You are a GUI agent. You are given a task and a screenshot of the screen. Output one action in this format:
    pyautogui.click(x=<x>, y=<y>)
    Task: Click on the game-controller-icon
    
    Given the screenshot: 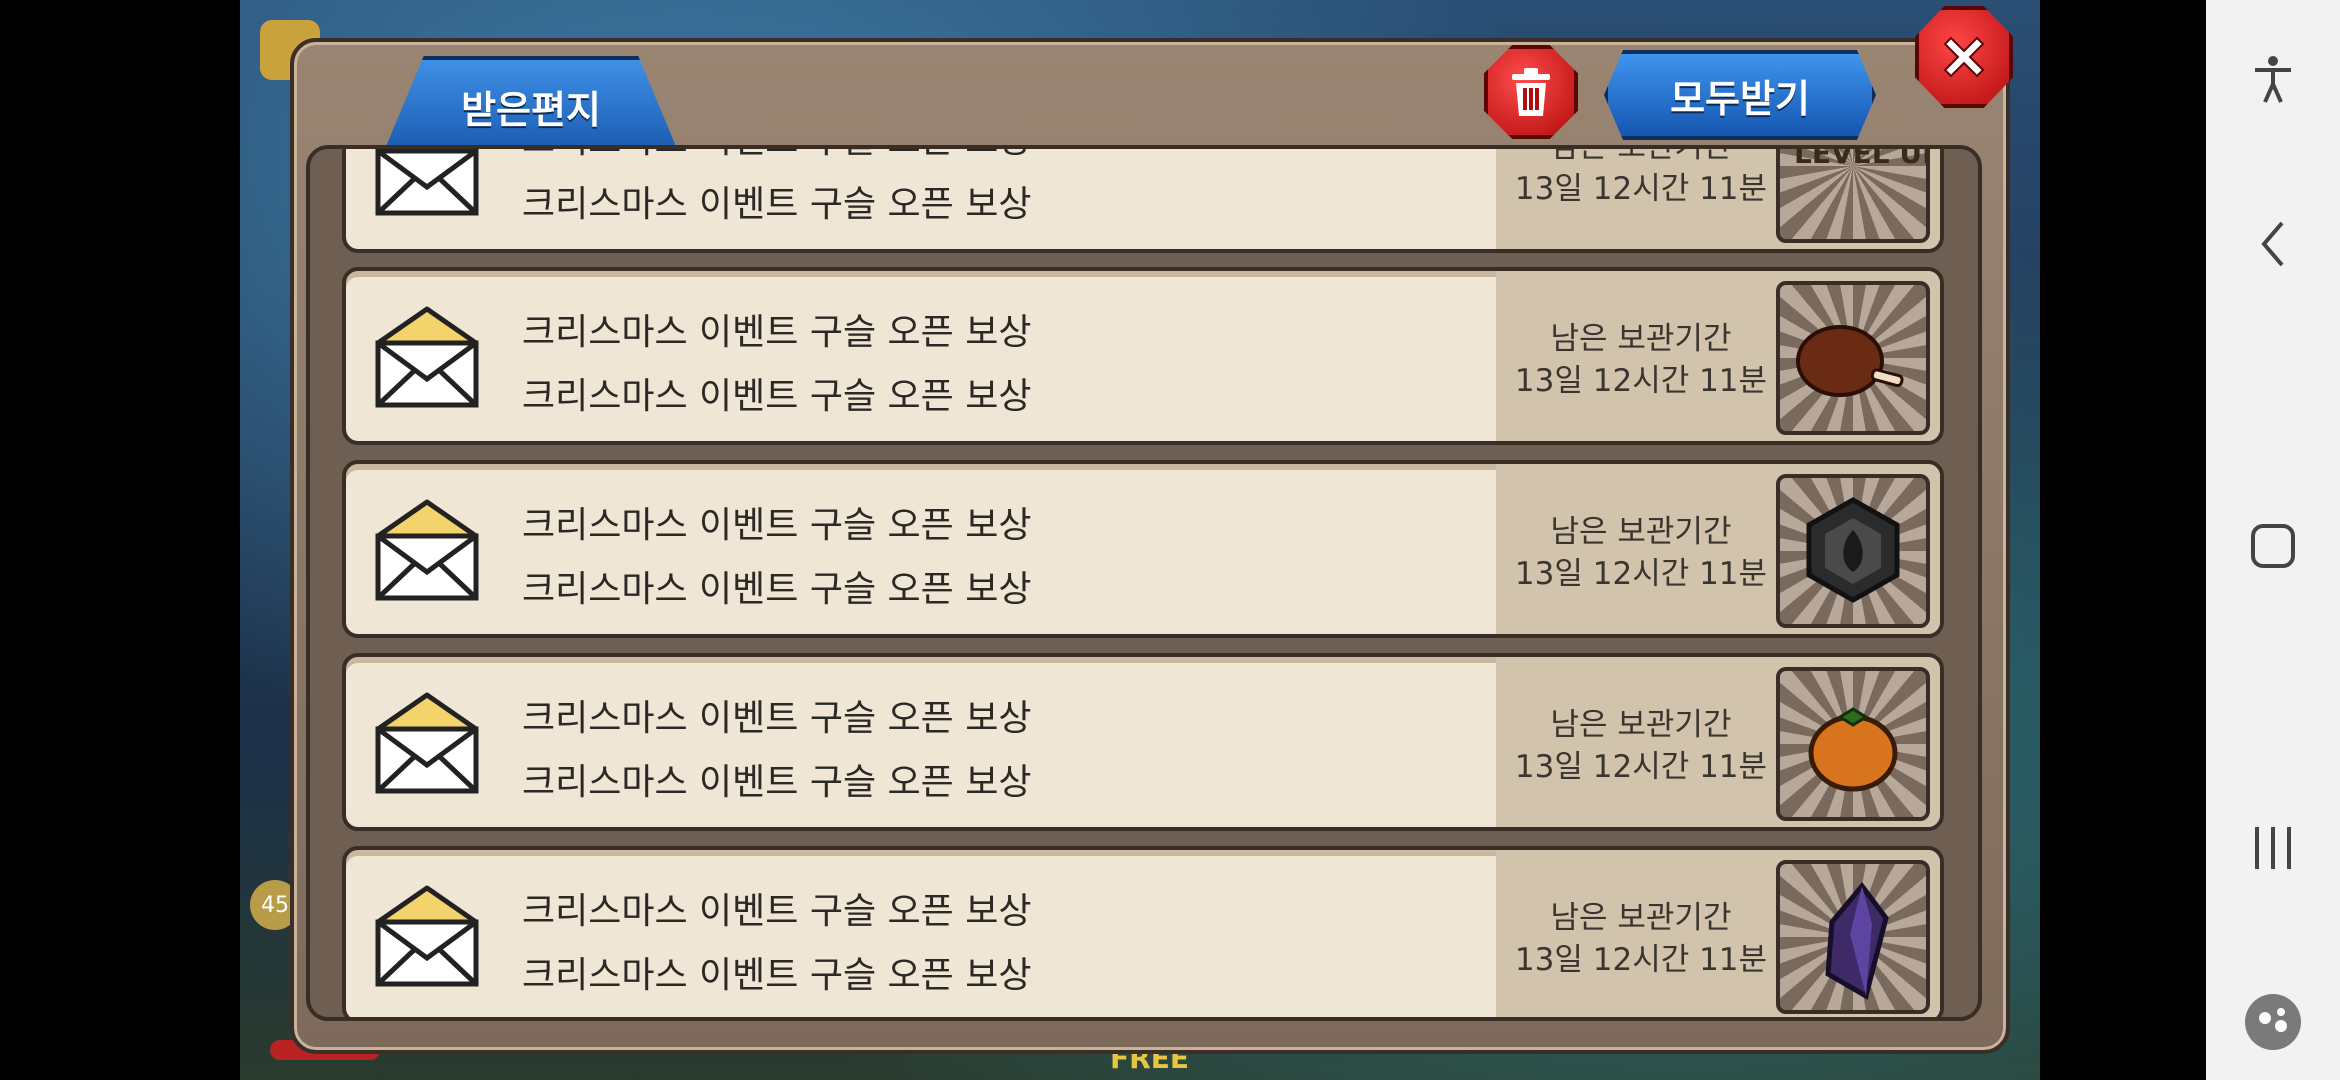 What is the action you would take?
    pyautogui.click(x=2273, y=1022)
    